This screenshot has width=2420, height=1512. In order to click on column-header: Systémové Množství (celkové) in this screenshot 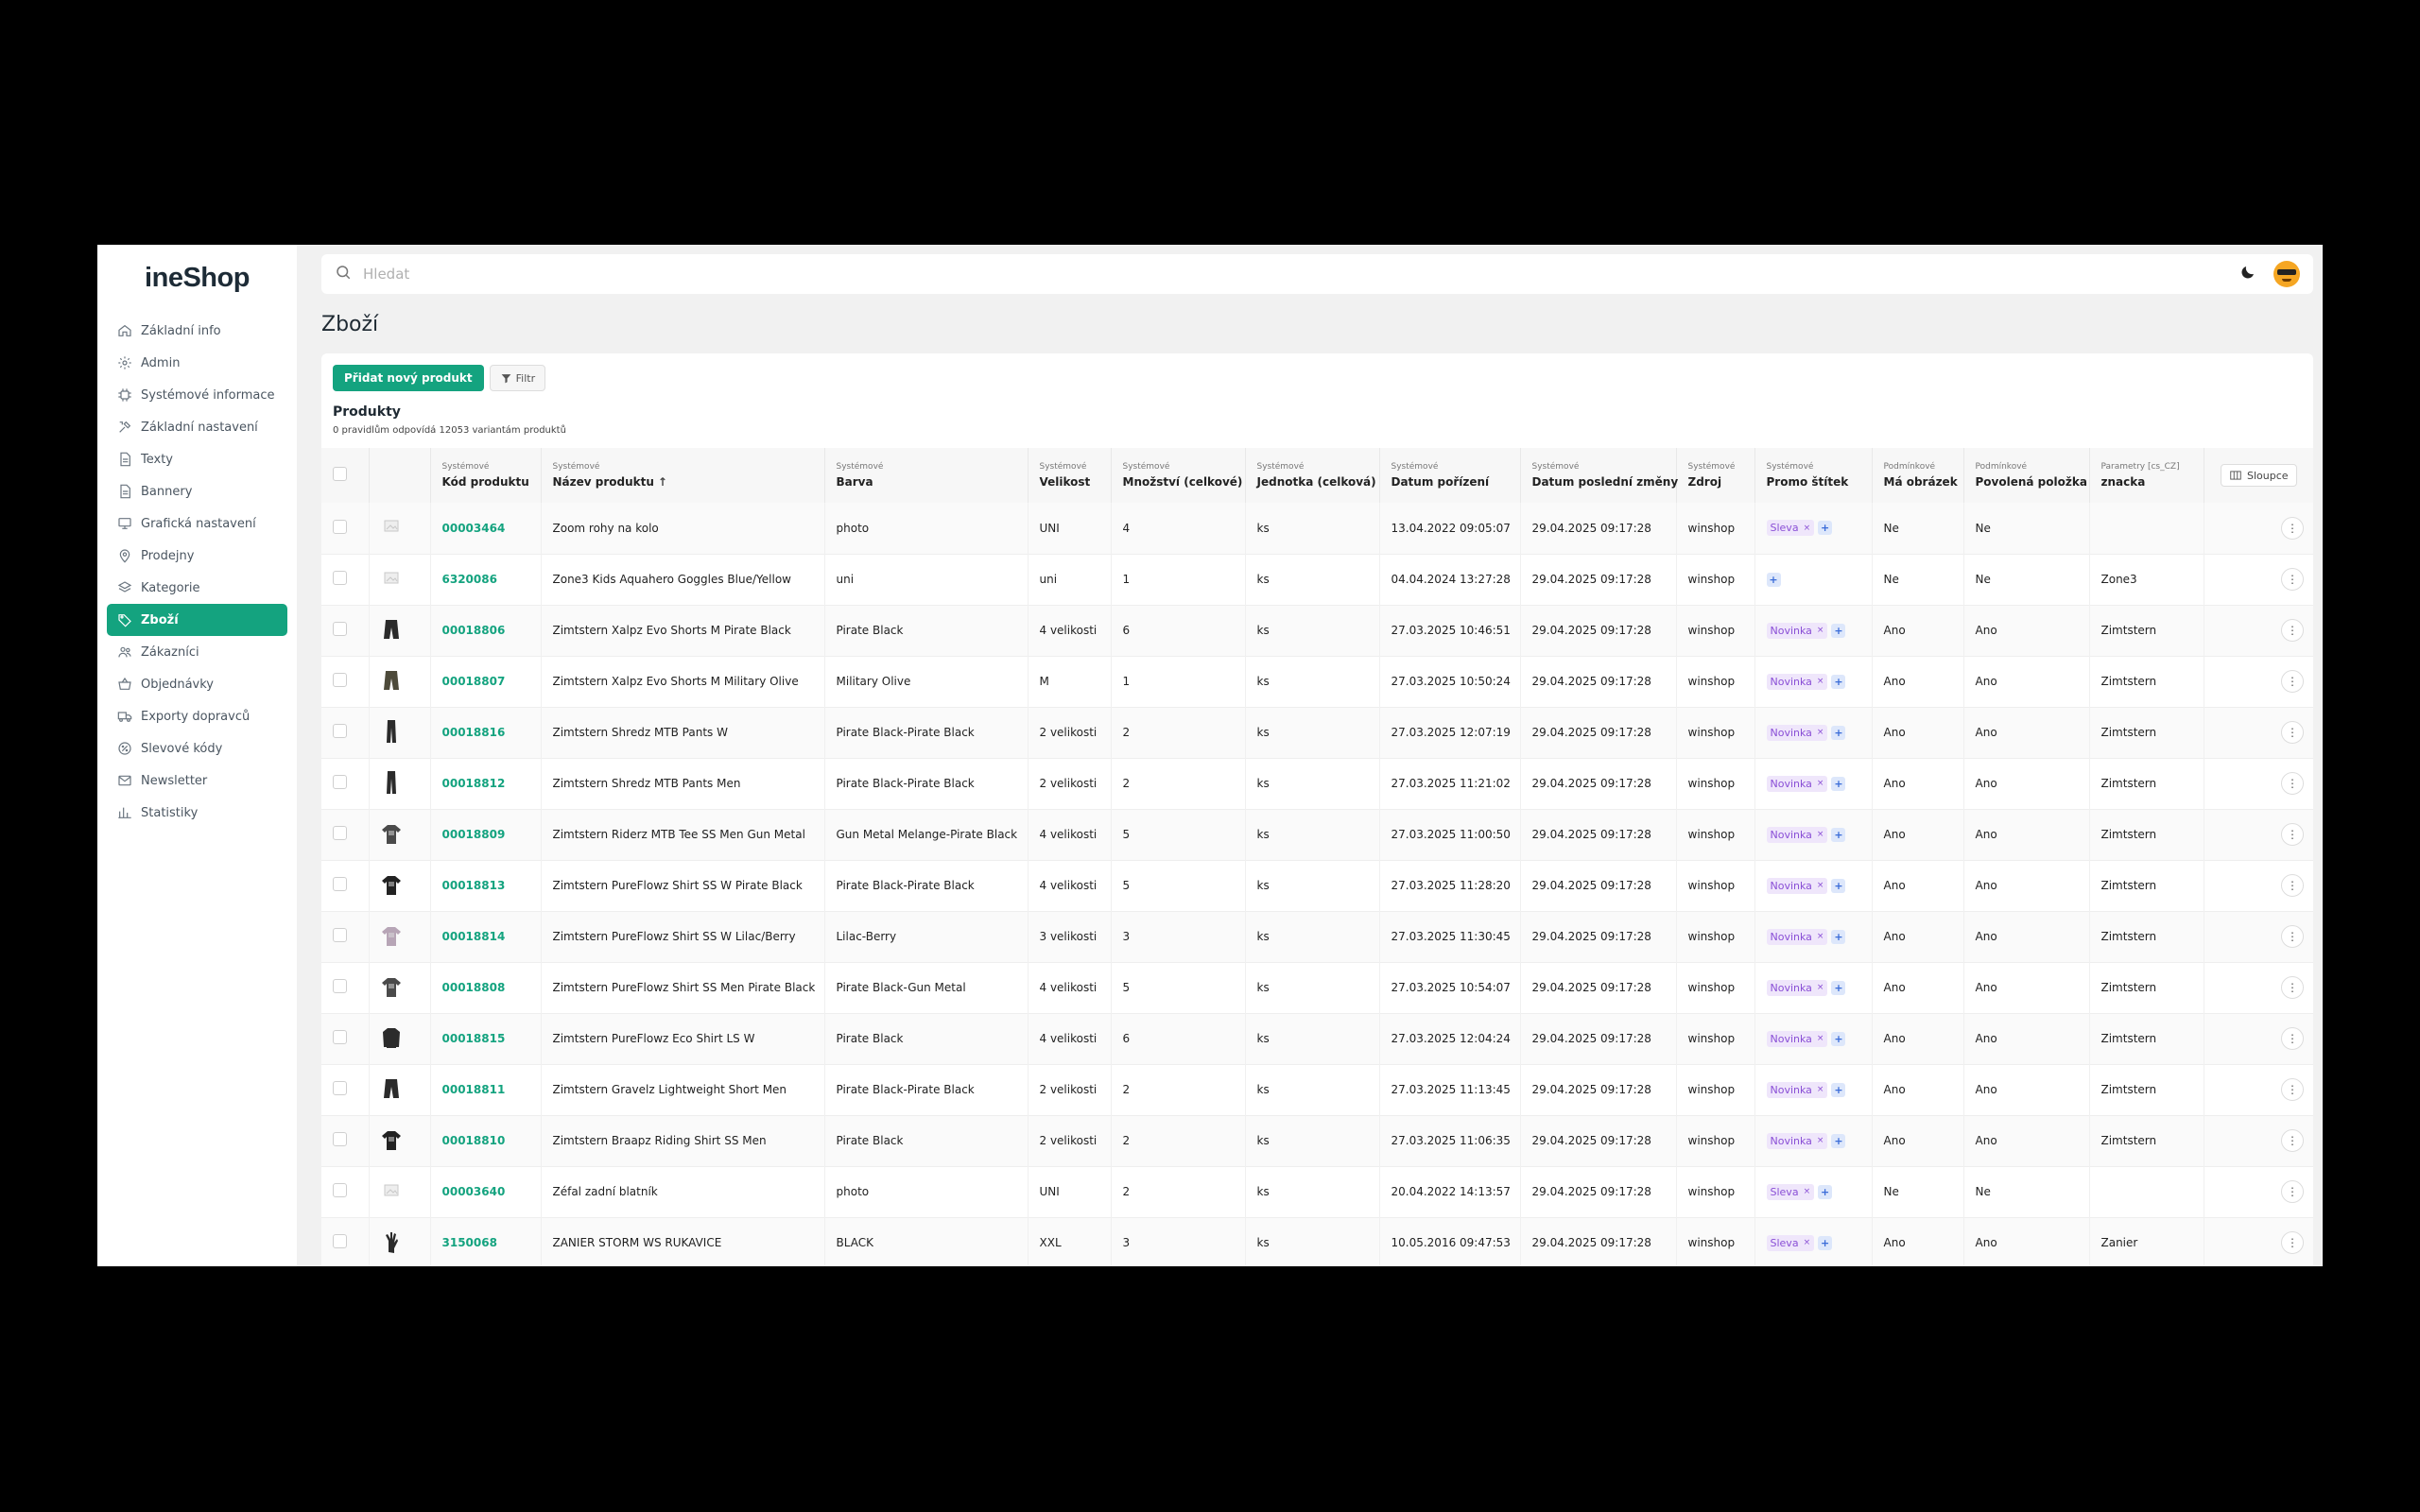, I will do `click(1178, 475)`.